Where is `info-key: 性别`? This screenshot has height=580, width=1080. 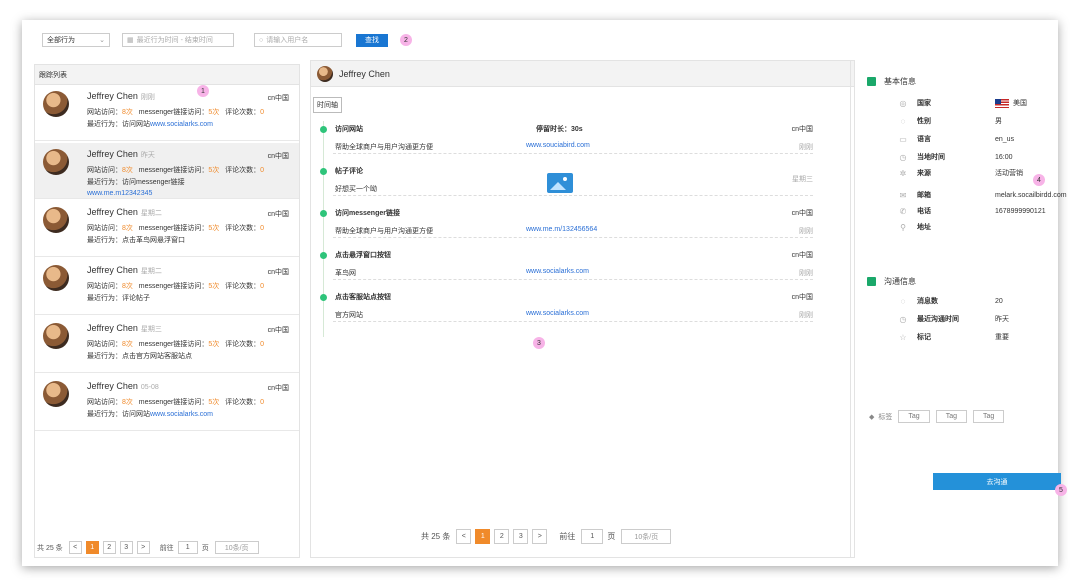
info-key: 性别 is located at coordinates (924, 121).